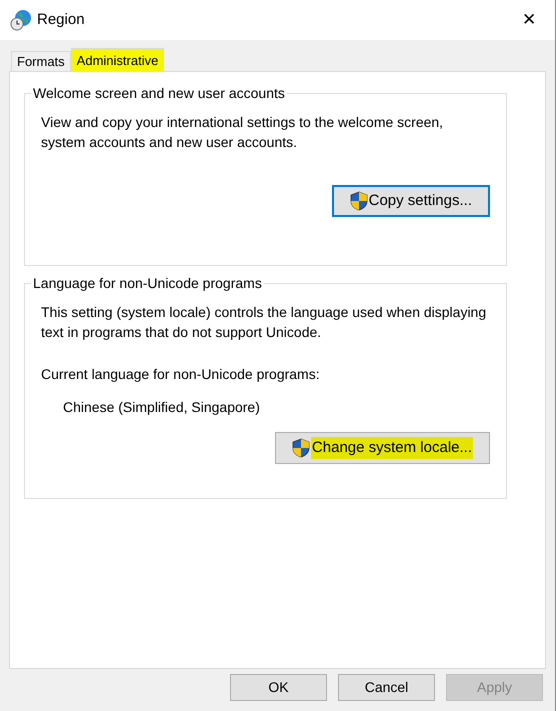 The image size is (556, 711). Describe the element at coordinates (61, 20) in the screenshot. I see `window-title: Region` at that location.